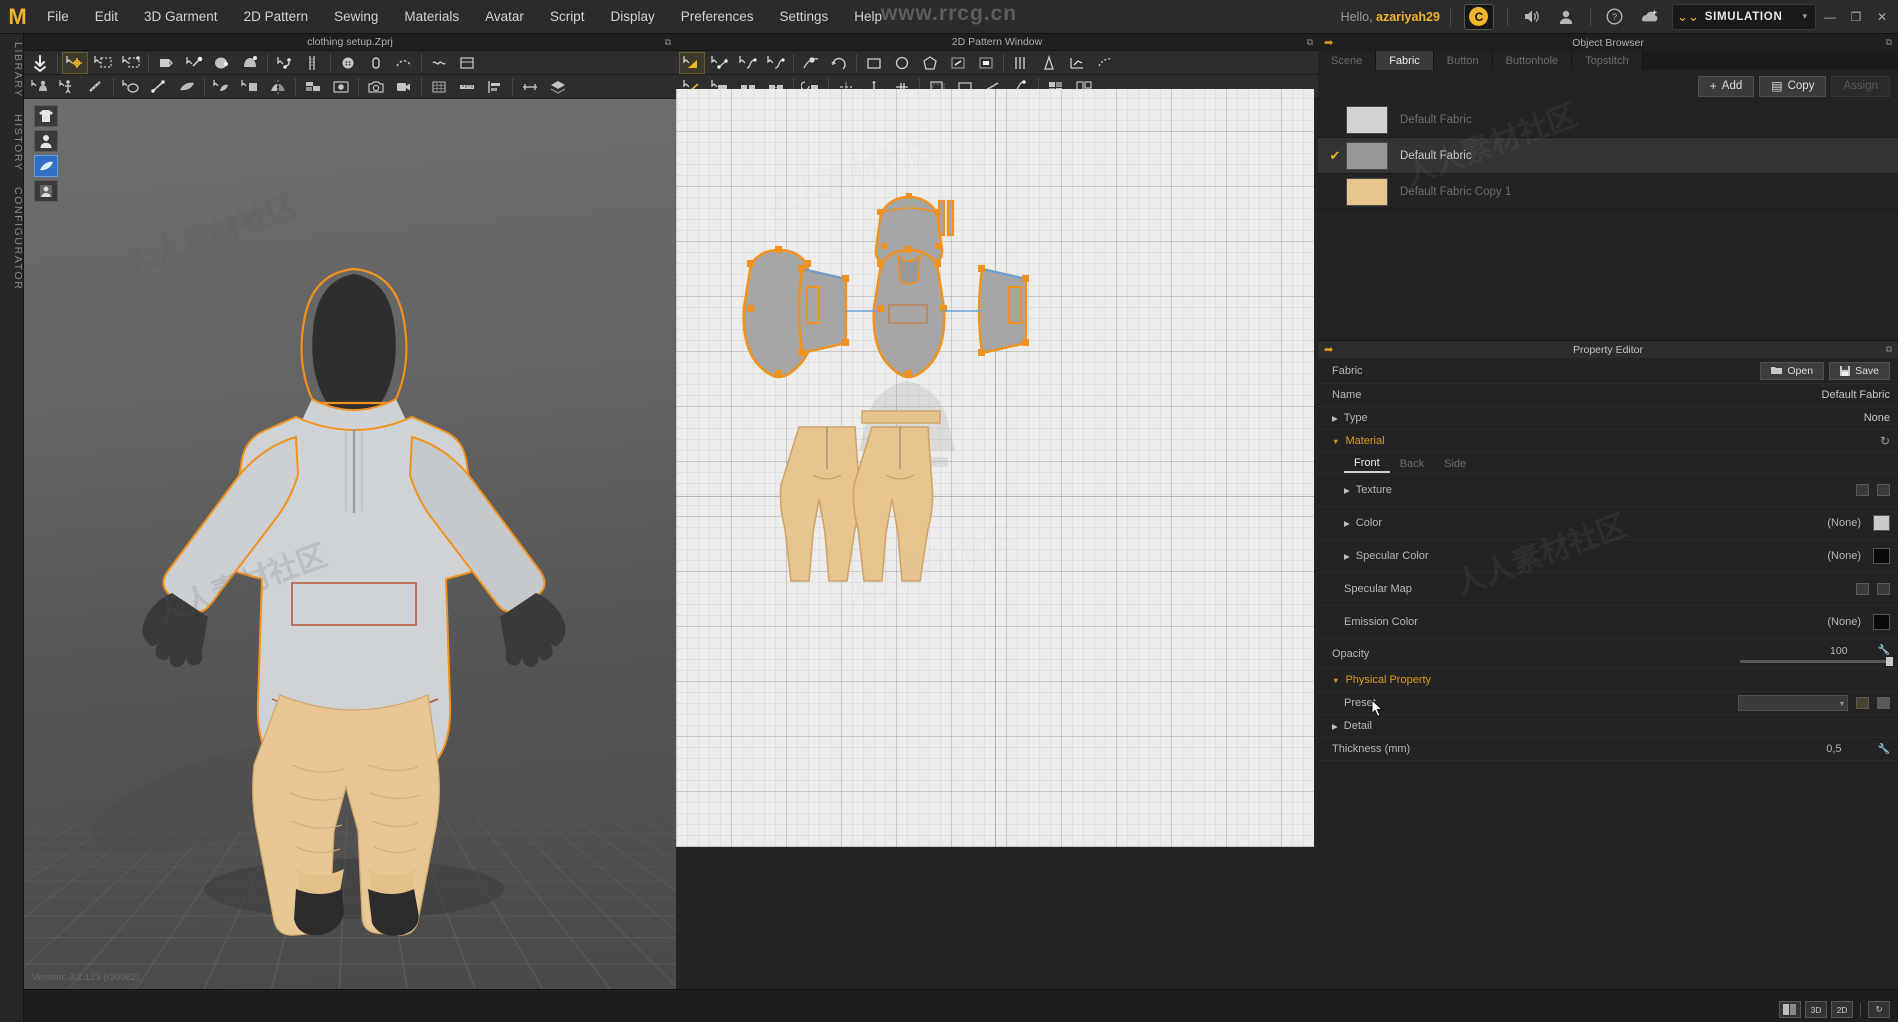 The width and height of the screenshot is (1898, 1022). What do you see at coordinates (166, 63) in the screenshot?
I see `fold-arrangement-button` at bounding box center [166, 63].